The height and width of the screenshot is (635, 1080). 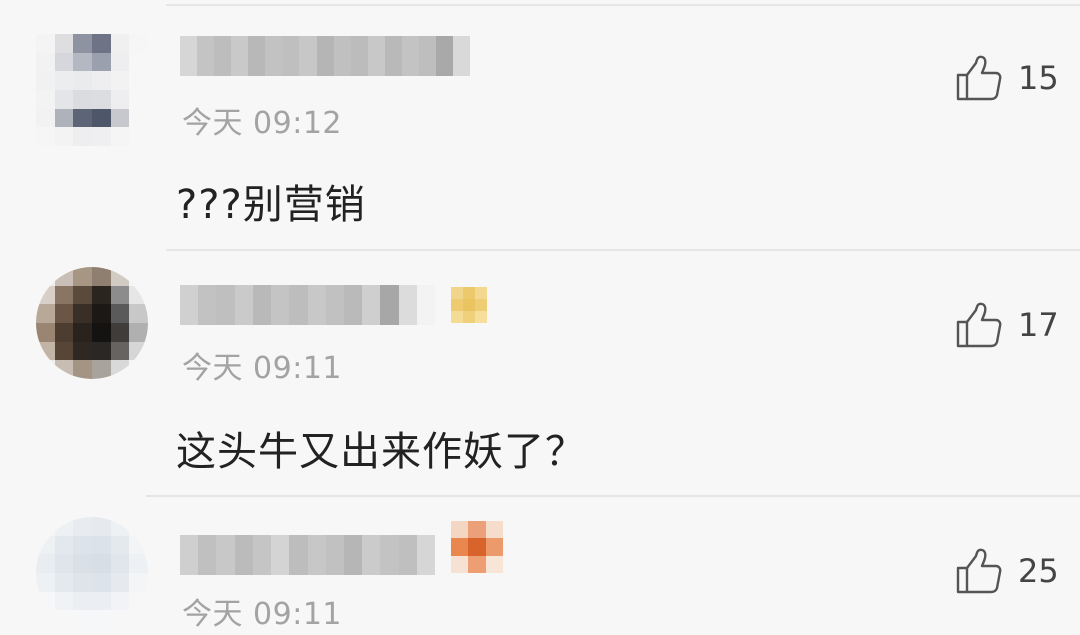 I want to click on comment-time: 今天 09:11, so click(x=262, y=368).